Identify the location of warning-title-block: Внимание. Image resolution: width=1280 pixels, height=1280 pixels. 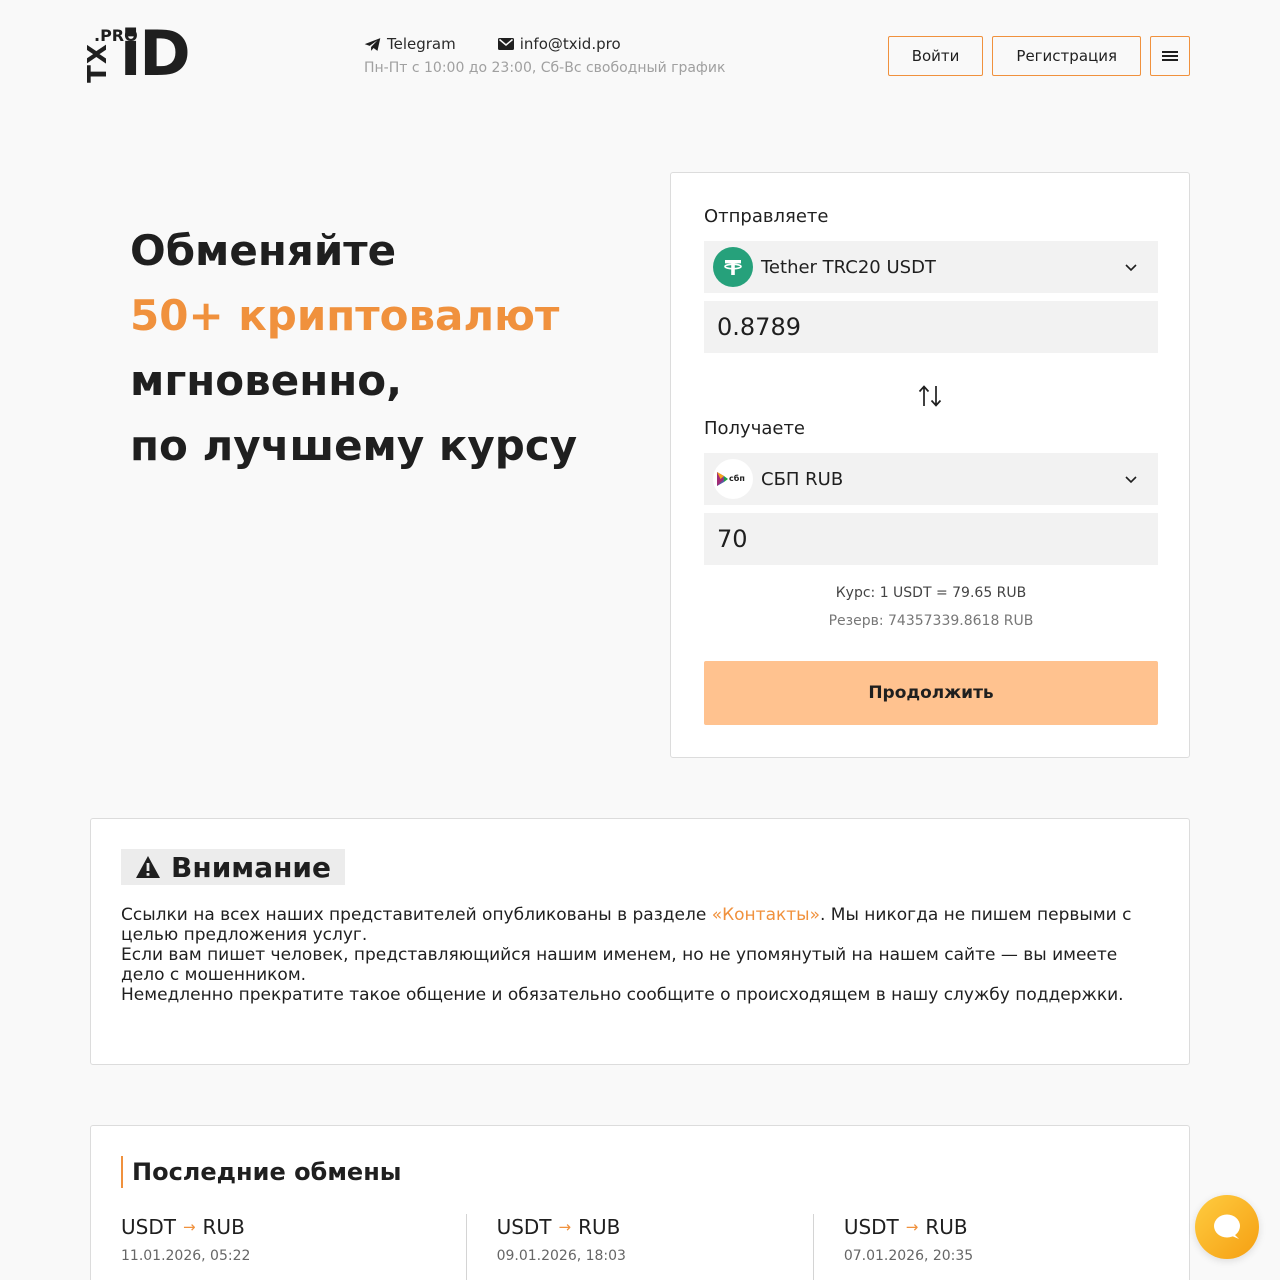
(233, 867).